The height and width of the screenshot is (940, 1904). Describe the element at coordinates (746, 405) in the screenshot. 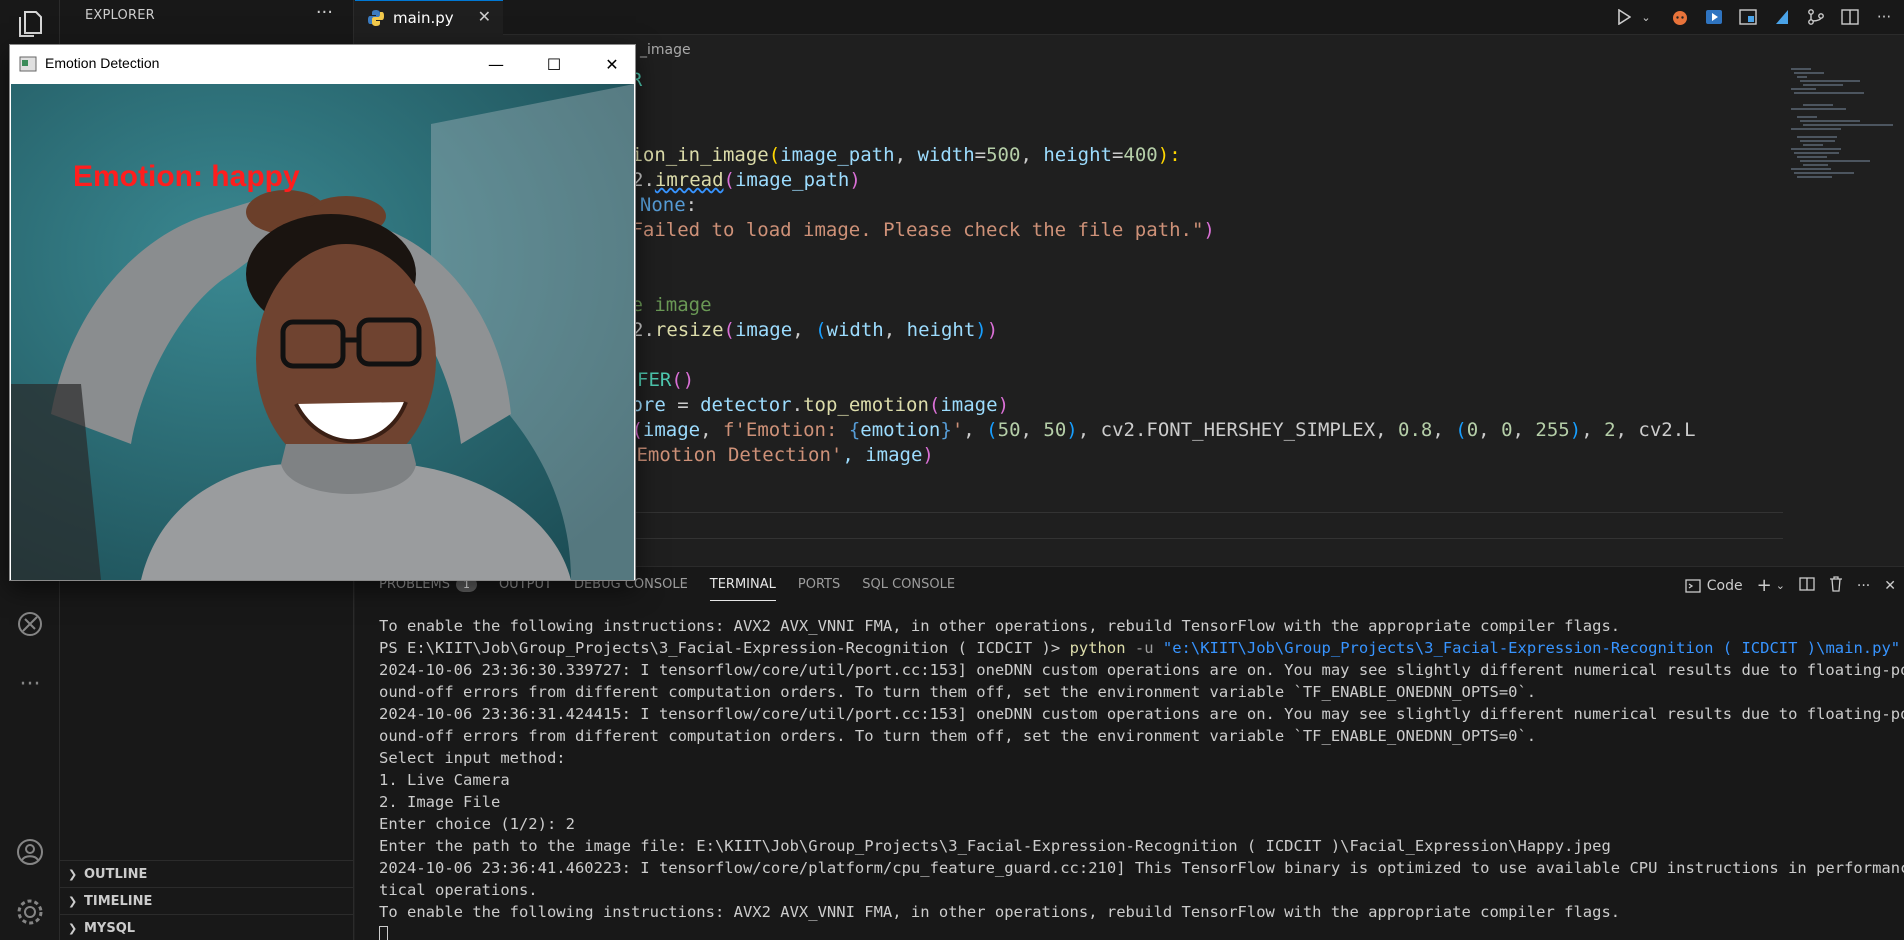

I see `code-token: detector` at that location.